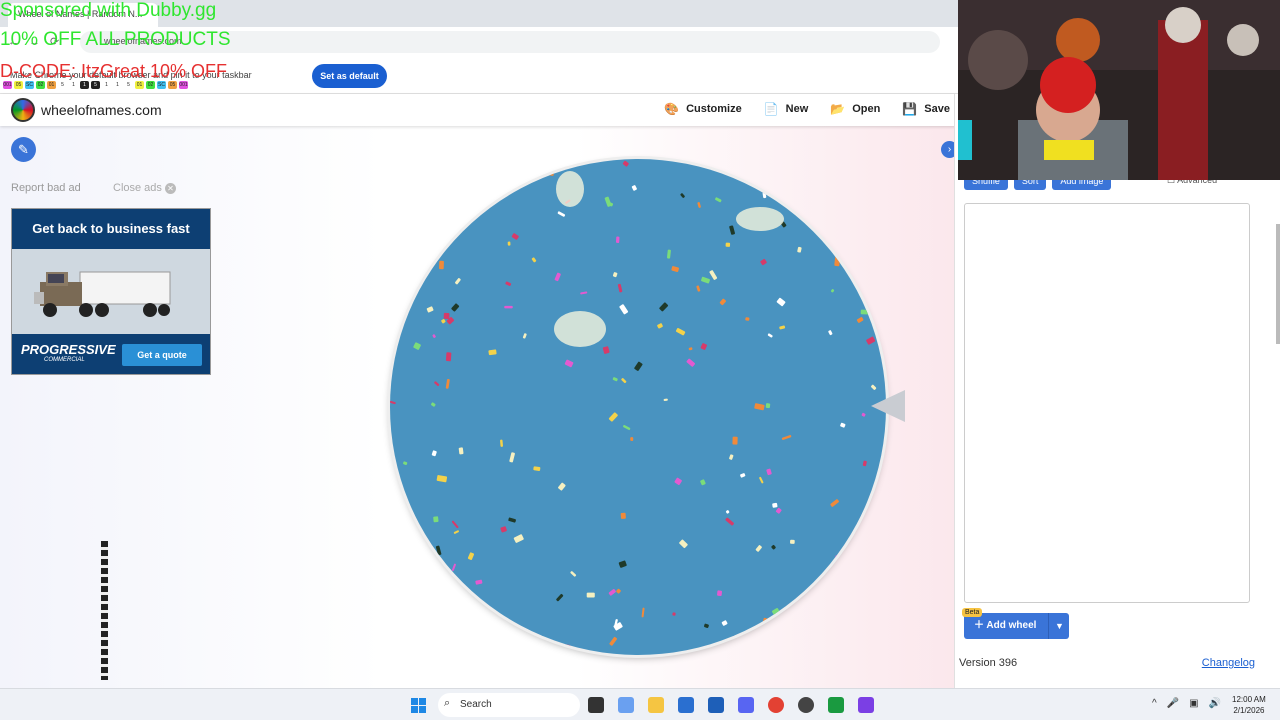 This screenshot has width=1280, height=720. I want to click on search-icon: ⌕, so click(447, 703).